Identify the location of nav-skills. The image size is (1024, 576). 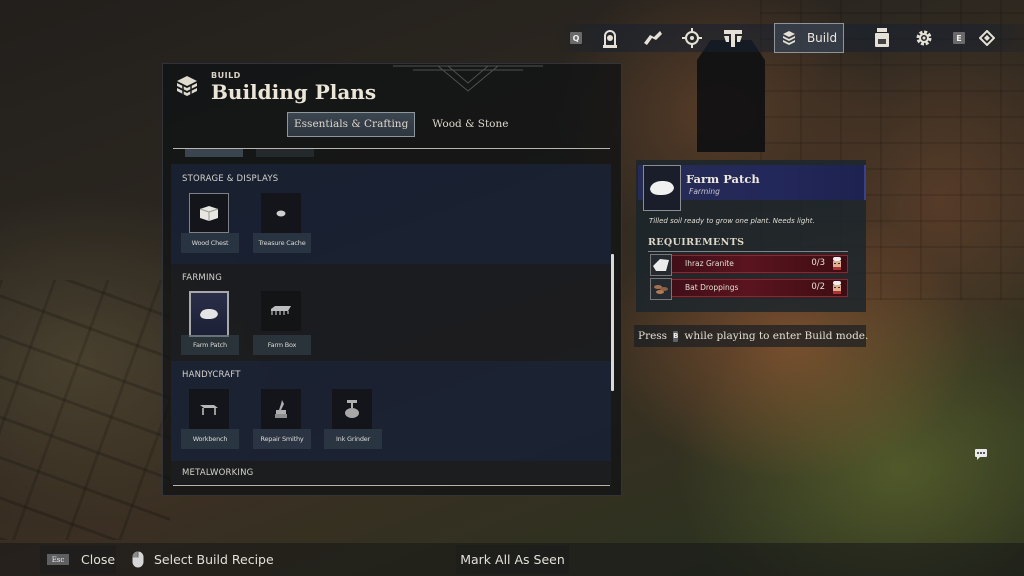
(733, 38).